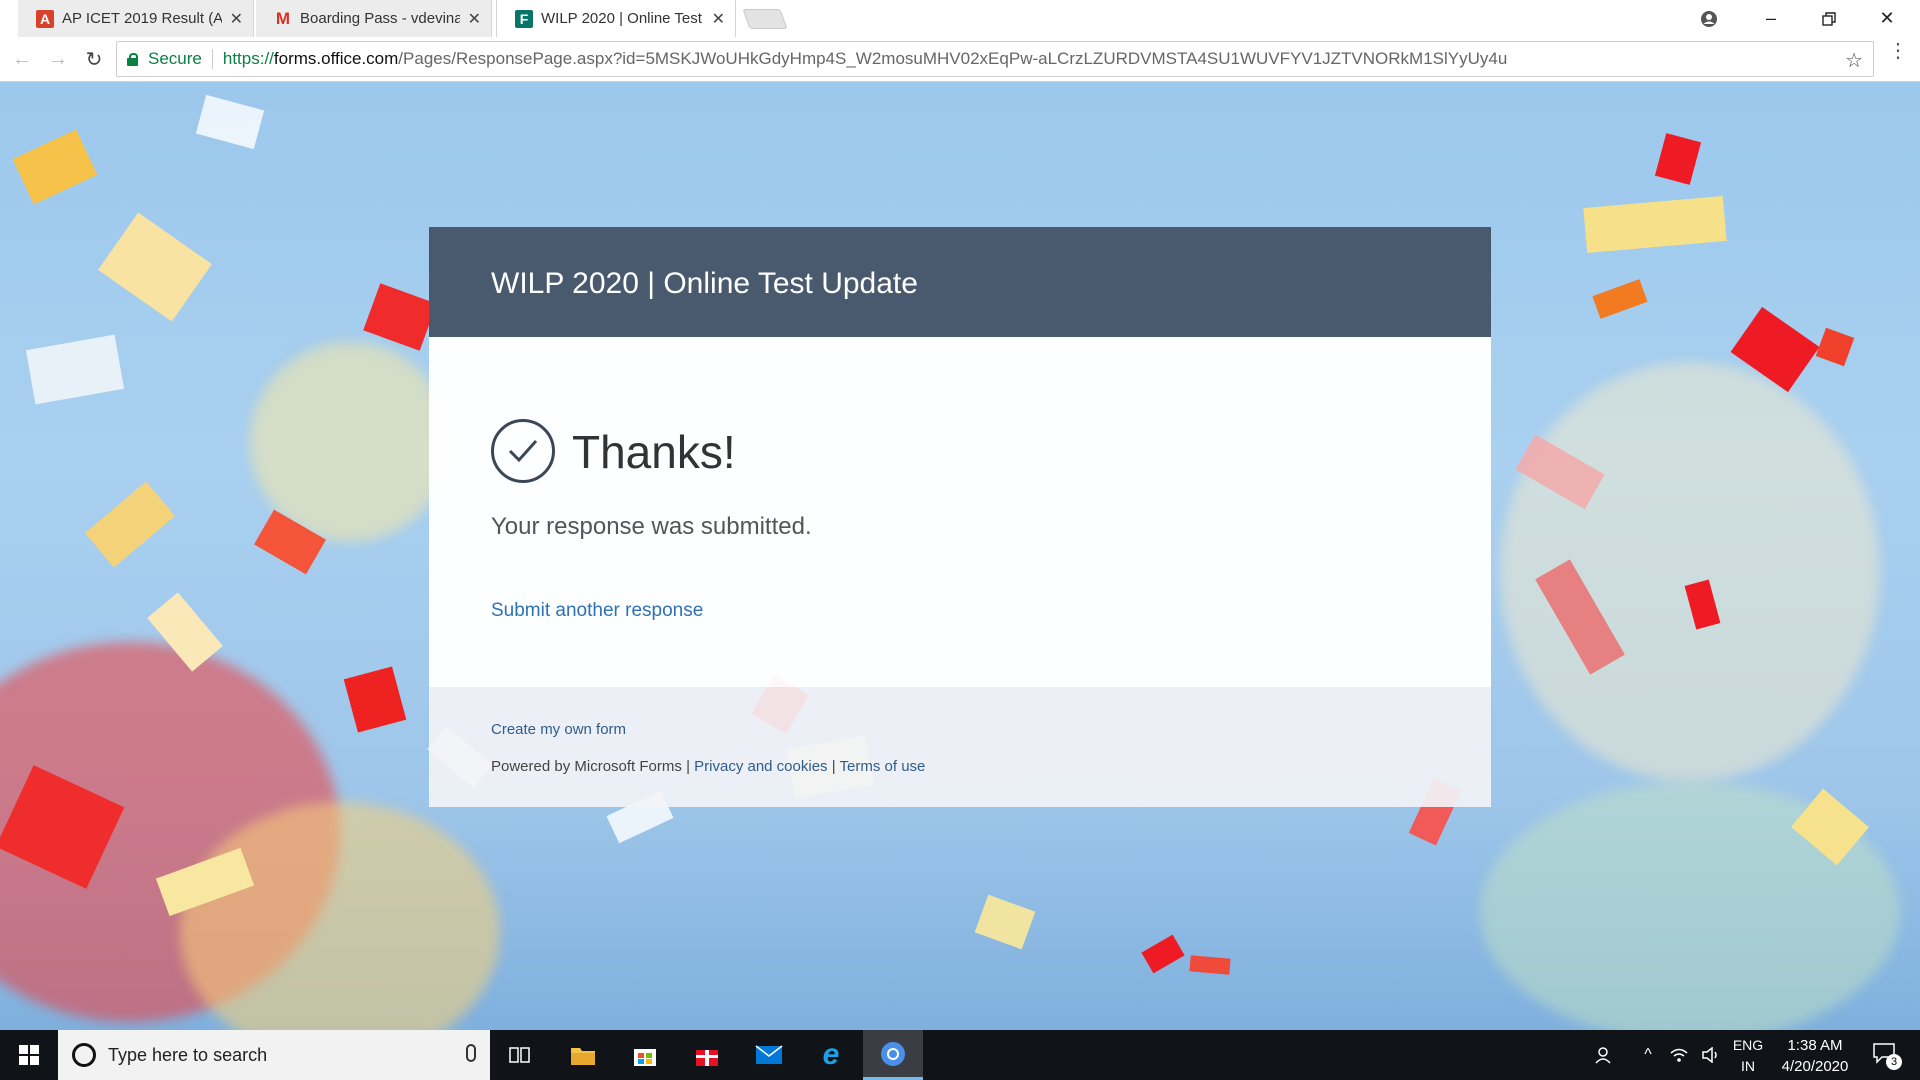 The image size is (1920, 1080). I want to click on mail-icon, so click(769, 1055).